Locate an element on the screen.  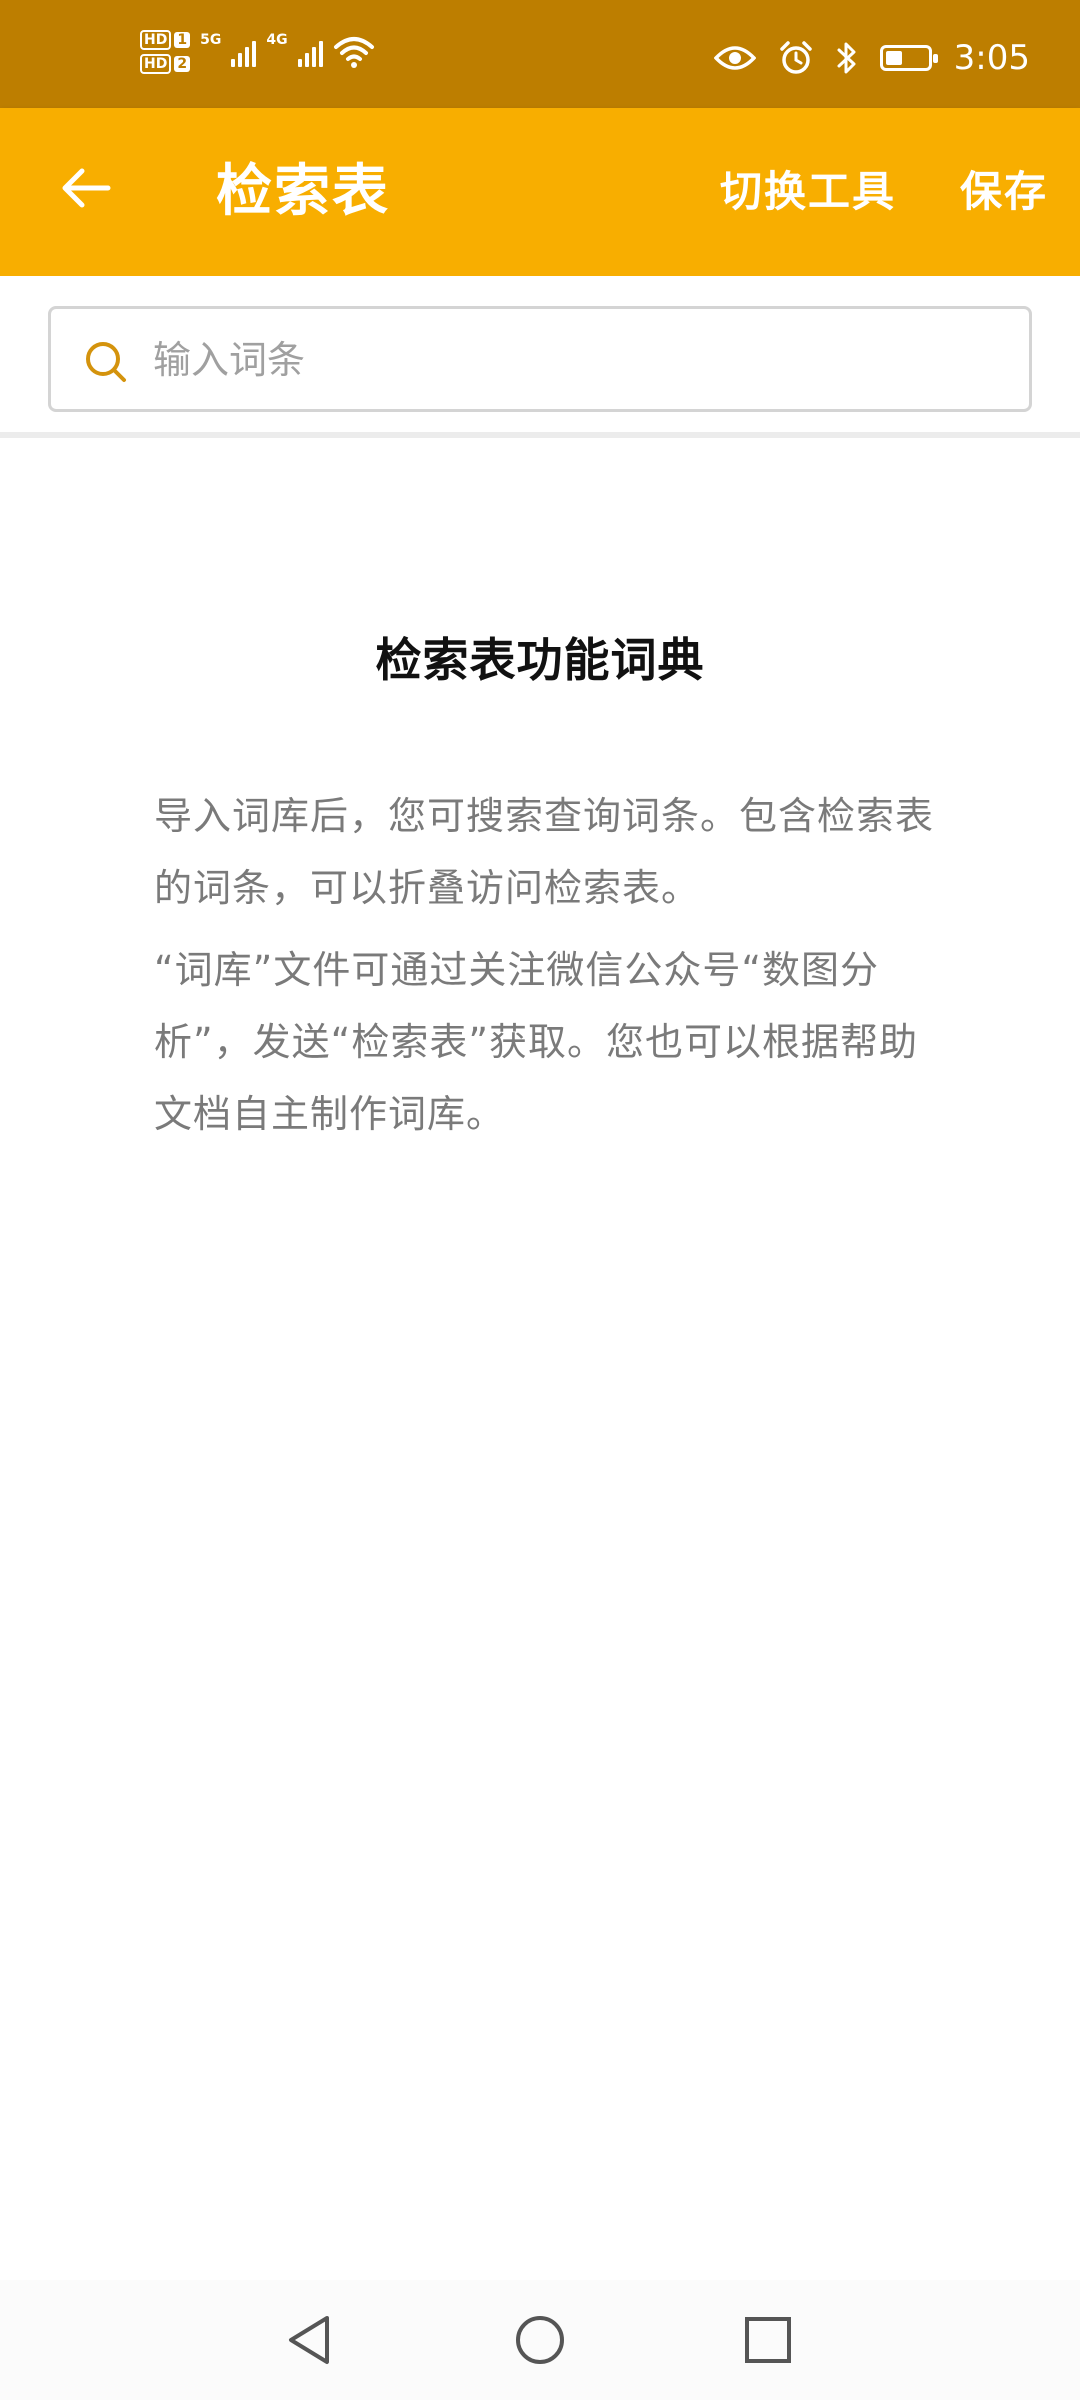
sim-indicators: HD 1 HD 2 is located at coordinates (165, 52).